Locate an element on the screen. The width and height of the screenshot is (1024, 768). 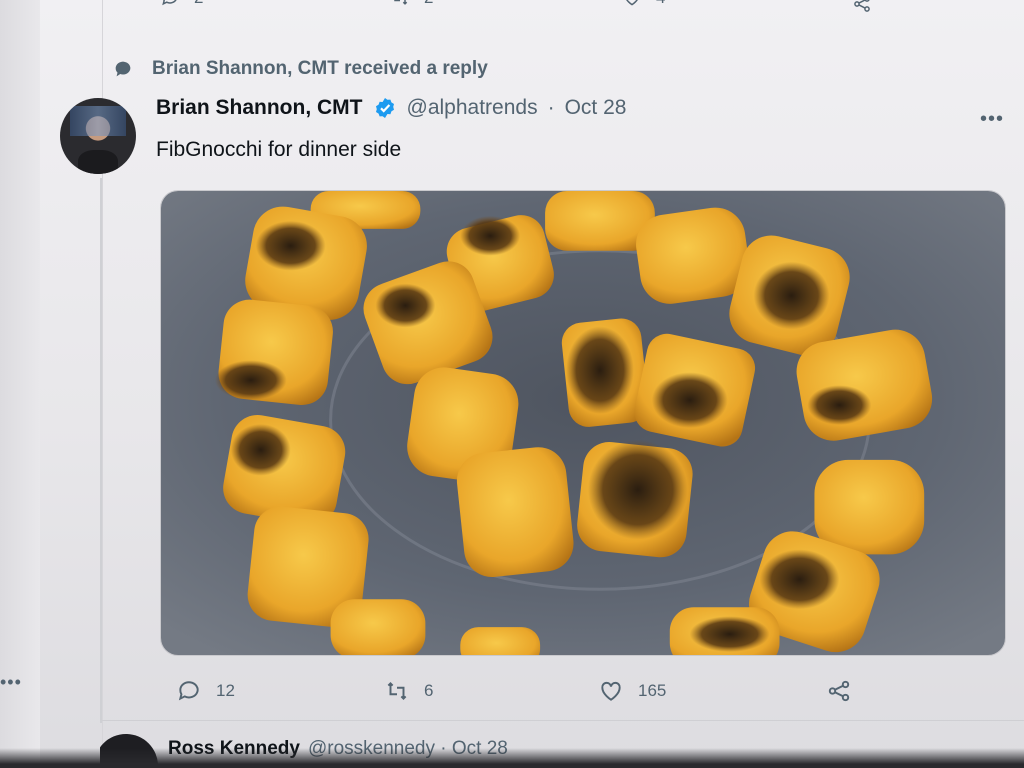
retweet-count: 6 is located at coordinates (429, 690).